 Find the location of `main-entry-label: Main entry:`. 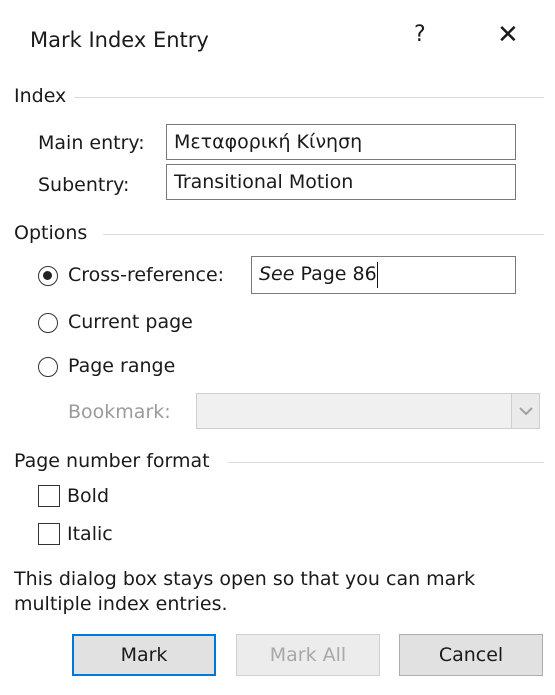

main-entry-label: Main entry: is located at coordinates (91, 143).